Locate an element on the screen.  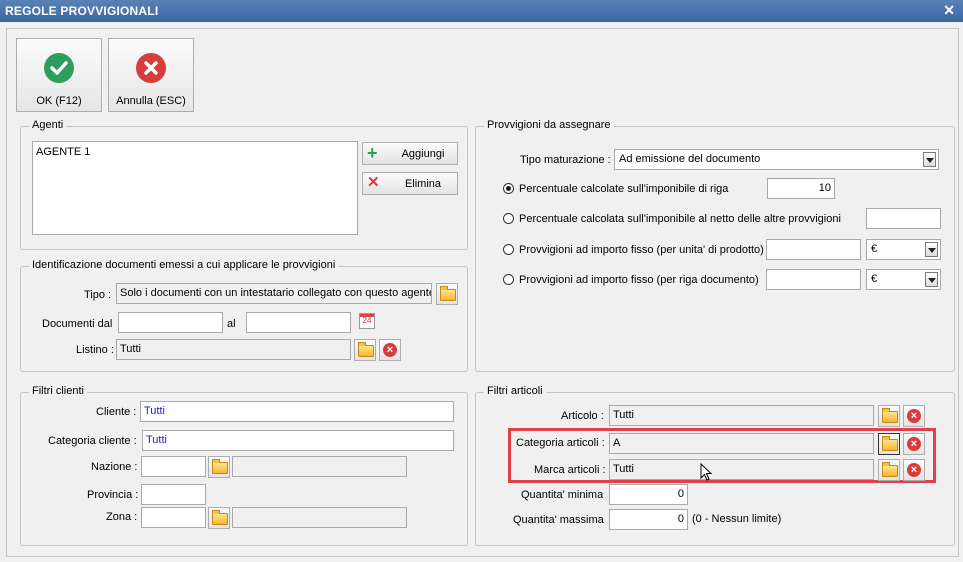
radio-percentuale-riga is located at coordinates (508, 188).